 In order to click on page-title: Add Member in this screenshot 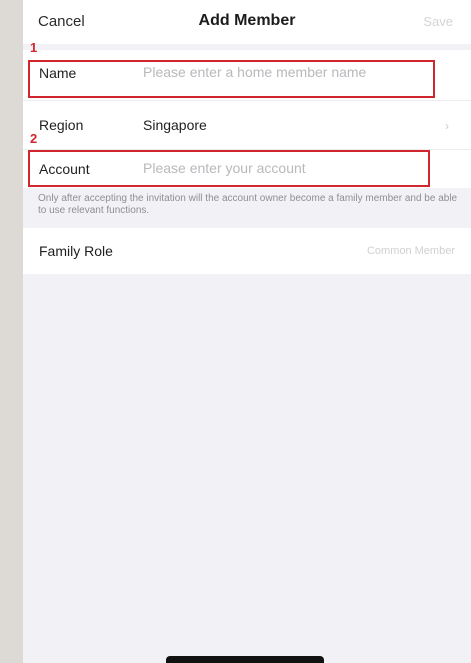, I will do `click(247, 20)`.